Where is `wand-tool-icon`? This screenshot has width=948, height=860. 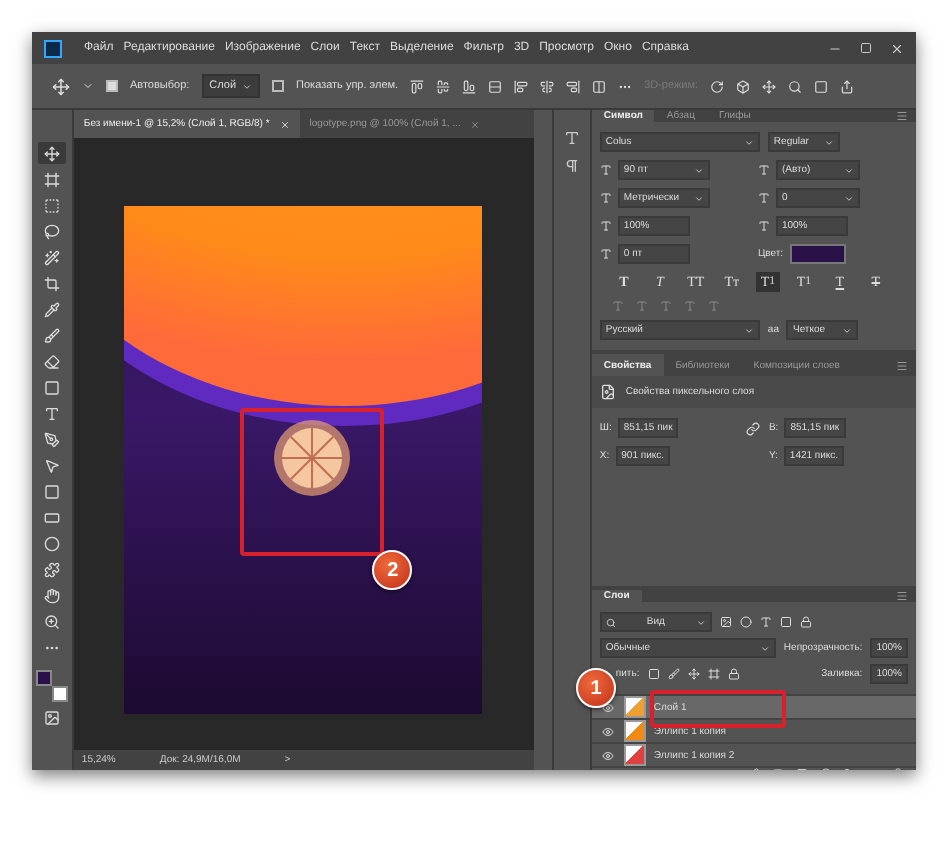 wand-tool-icon is located at coordinates (51, 257).